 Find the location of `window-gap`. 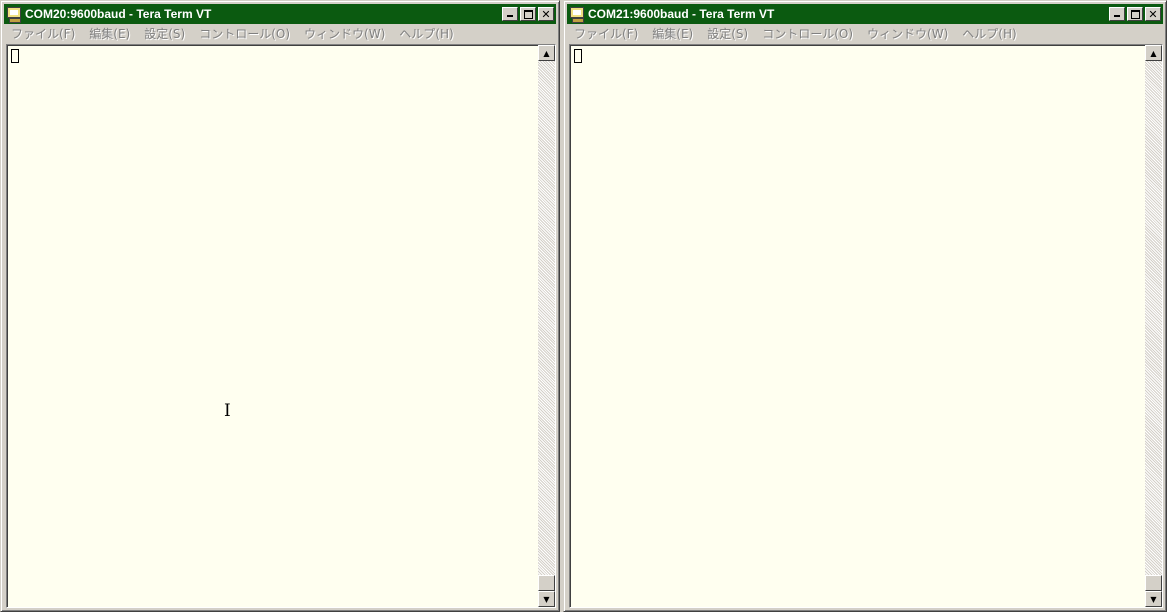

window-gap is located at coordinates (561, 306).